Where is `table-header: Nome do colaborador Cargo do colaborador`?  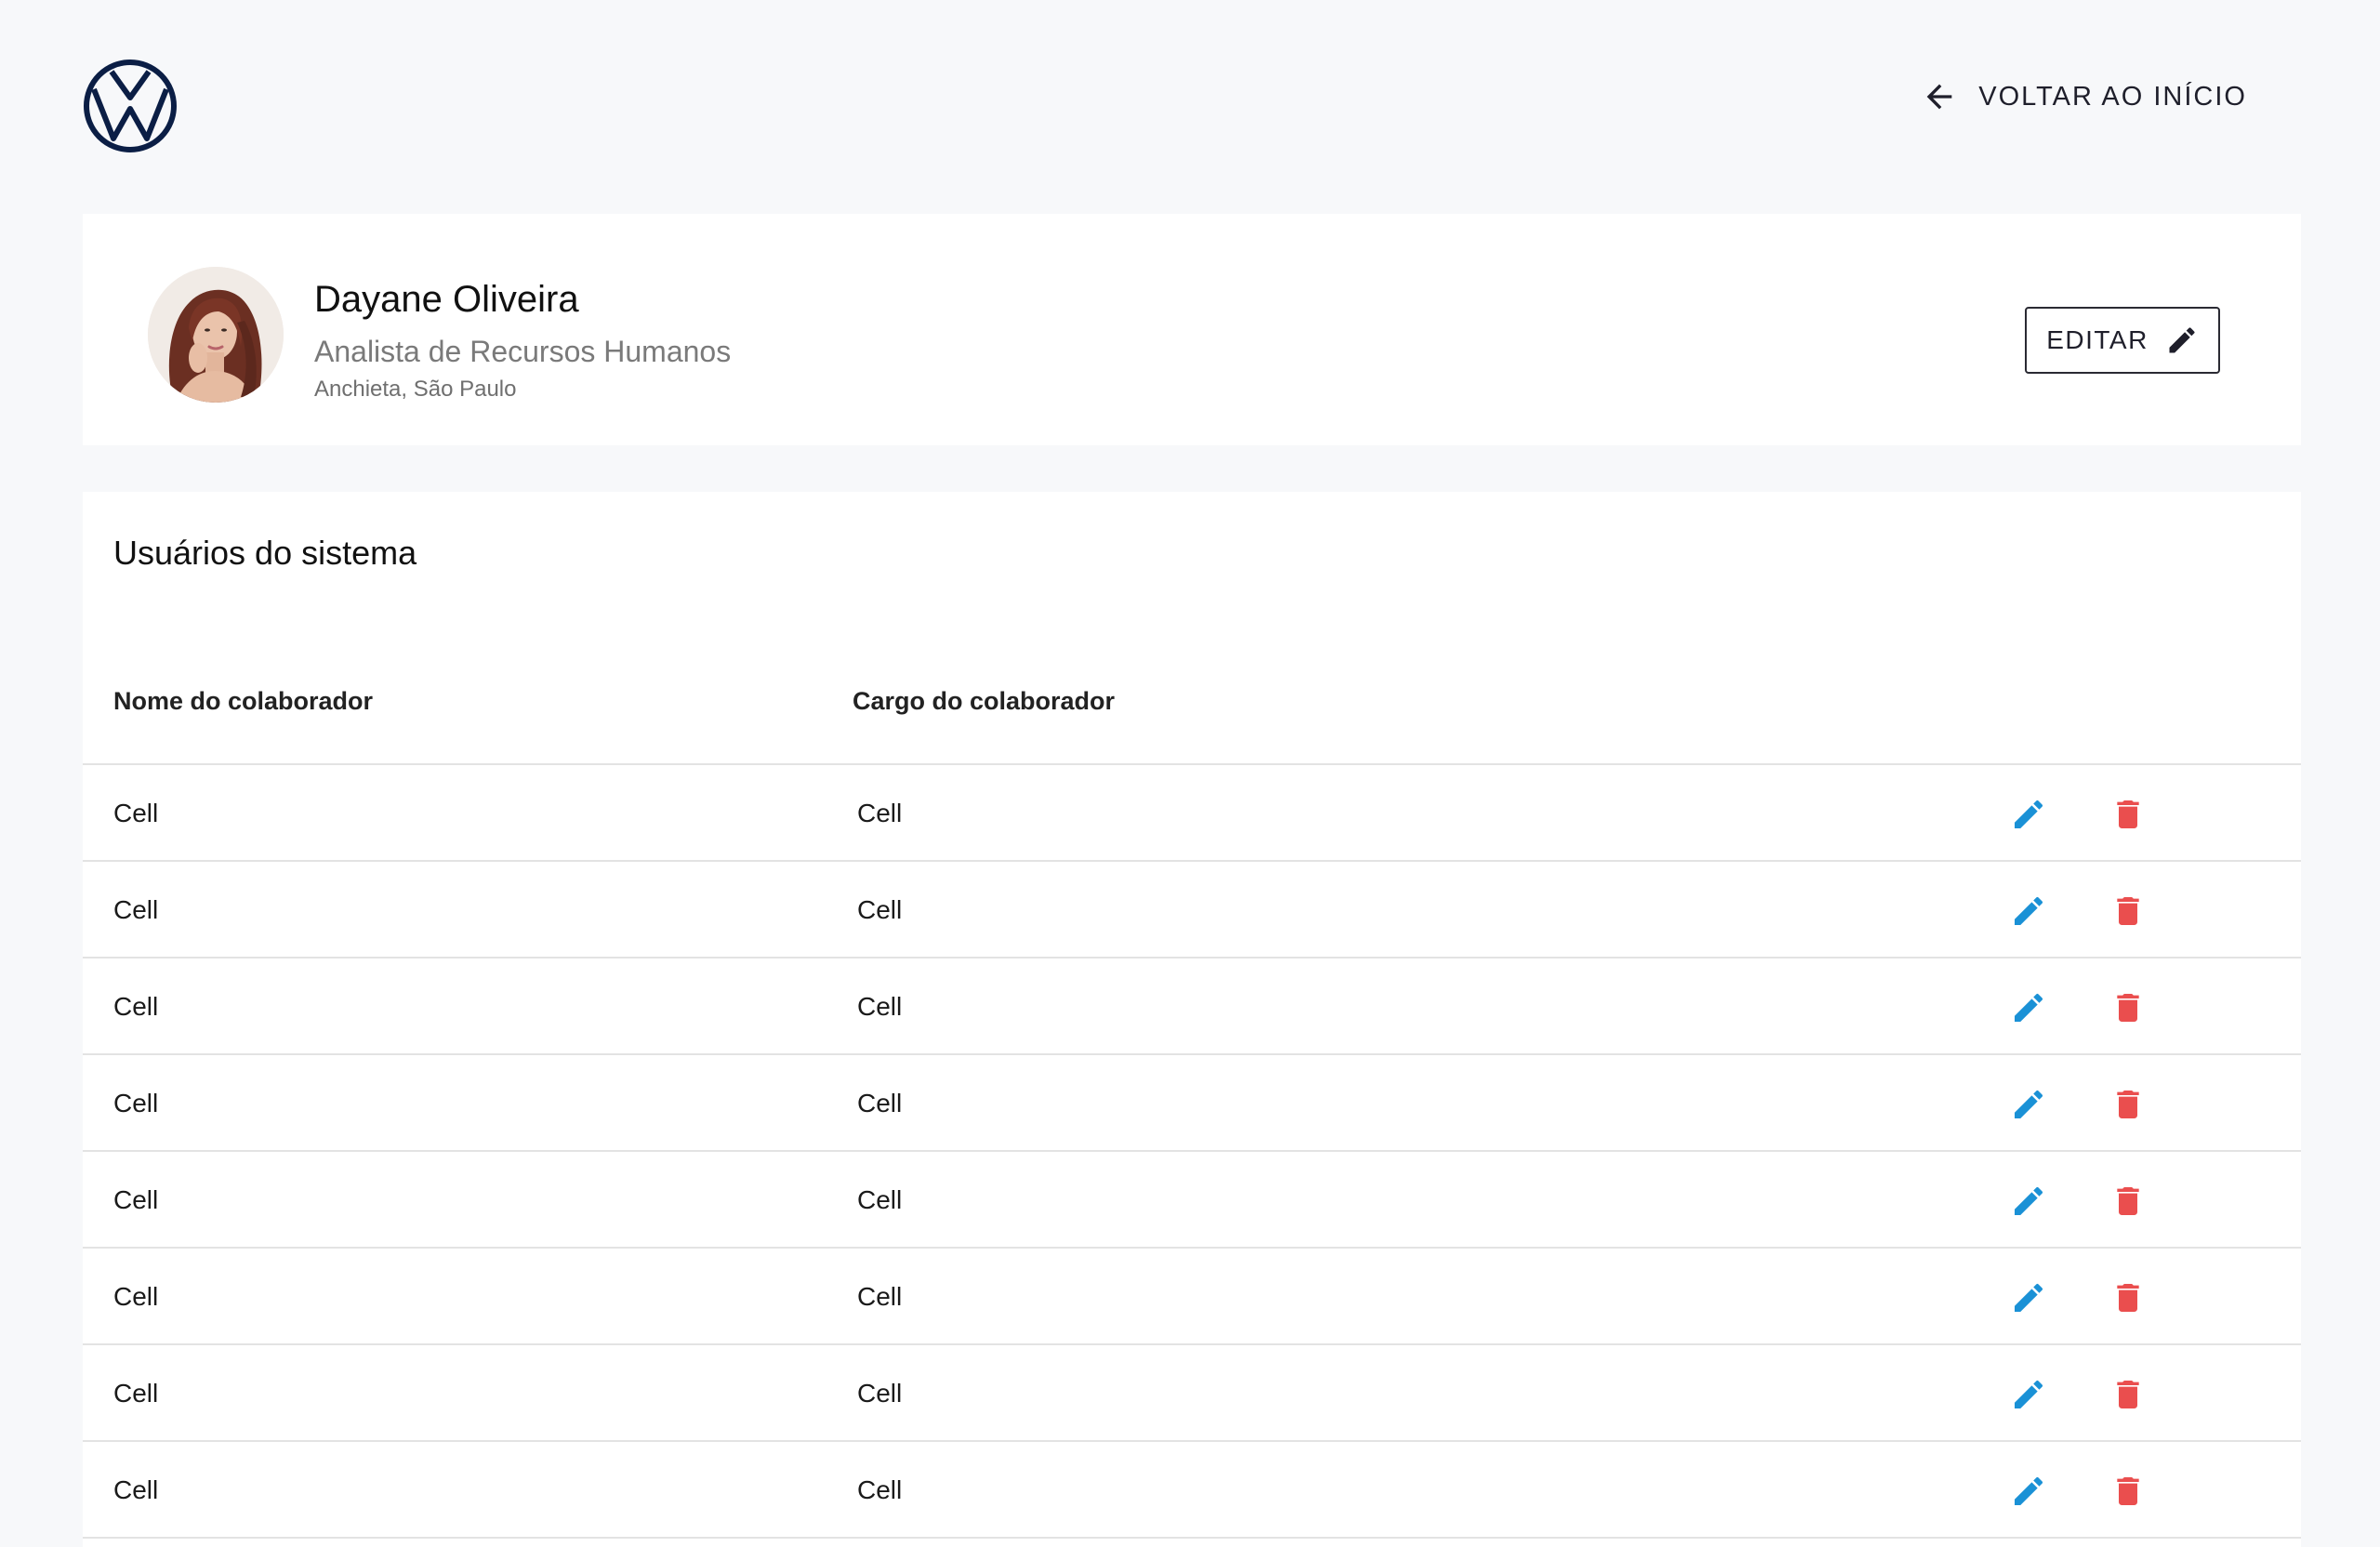 table-header: Nome do colaborador Cargo do colaborador is located at coordinates (1192, 703).